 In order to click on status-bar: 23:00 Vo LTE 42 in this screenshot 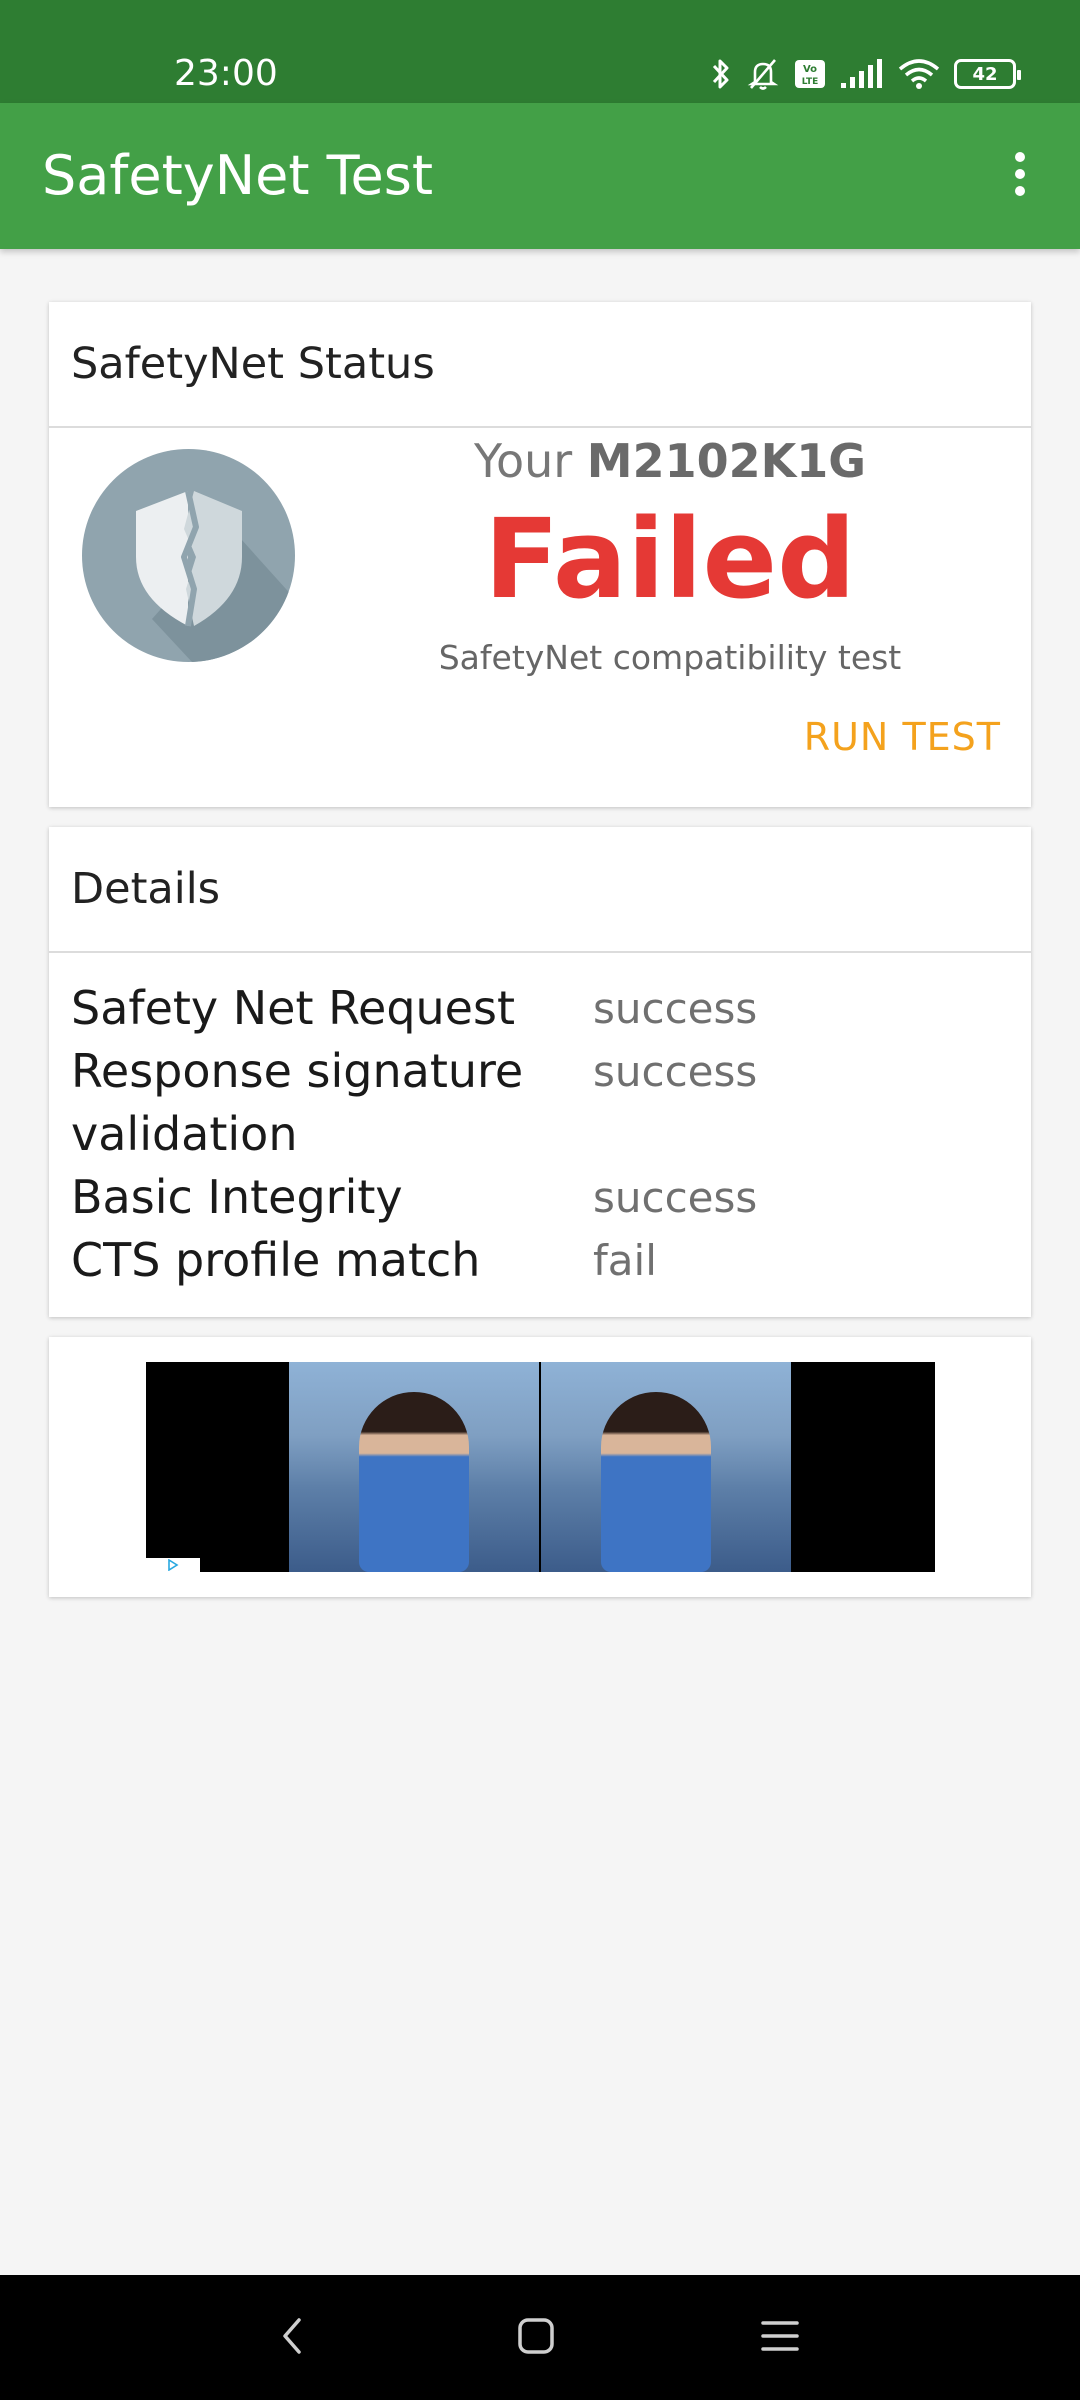, I will do `click(540, 51)`.